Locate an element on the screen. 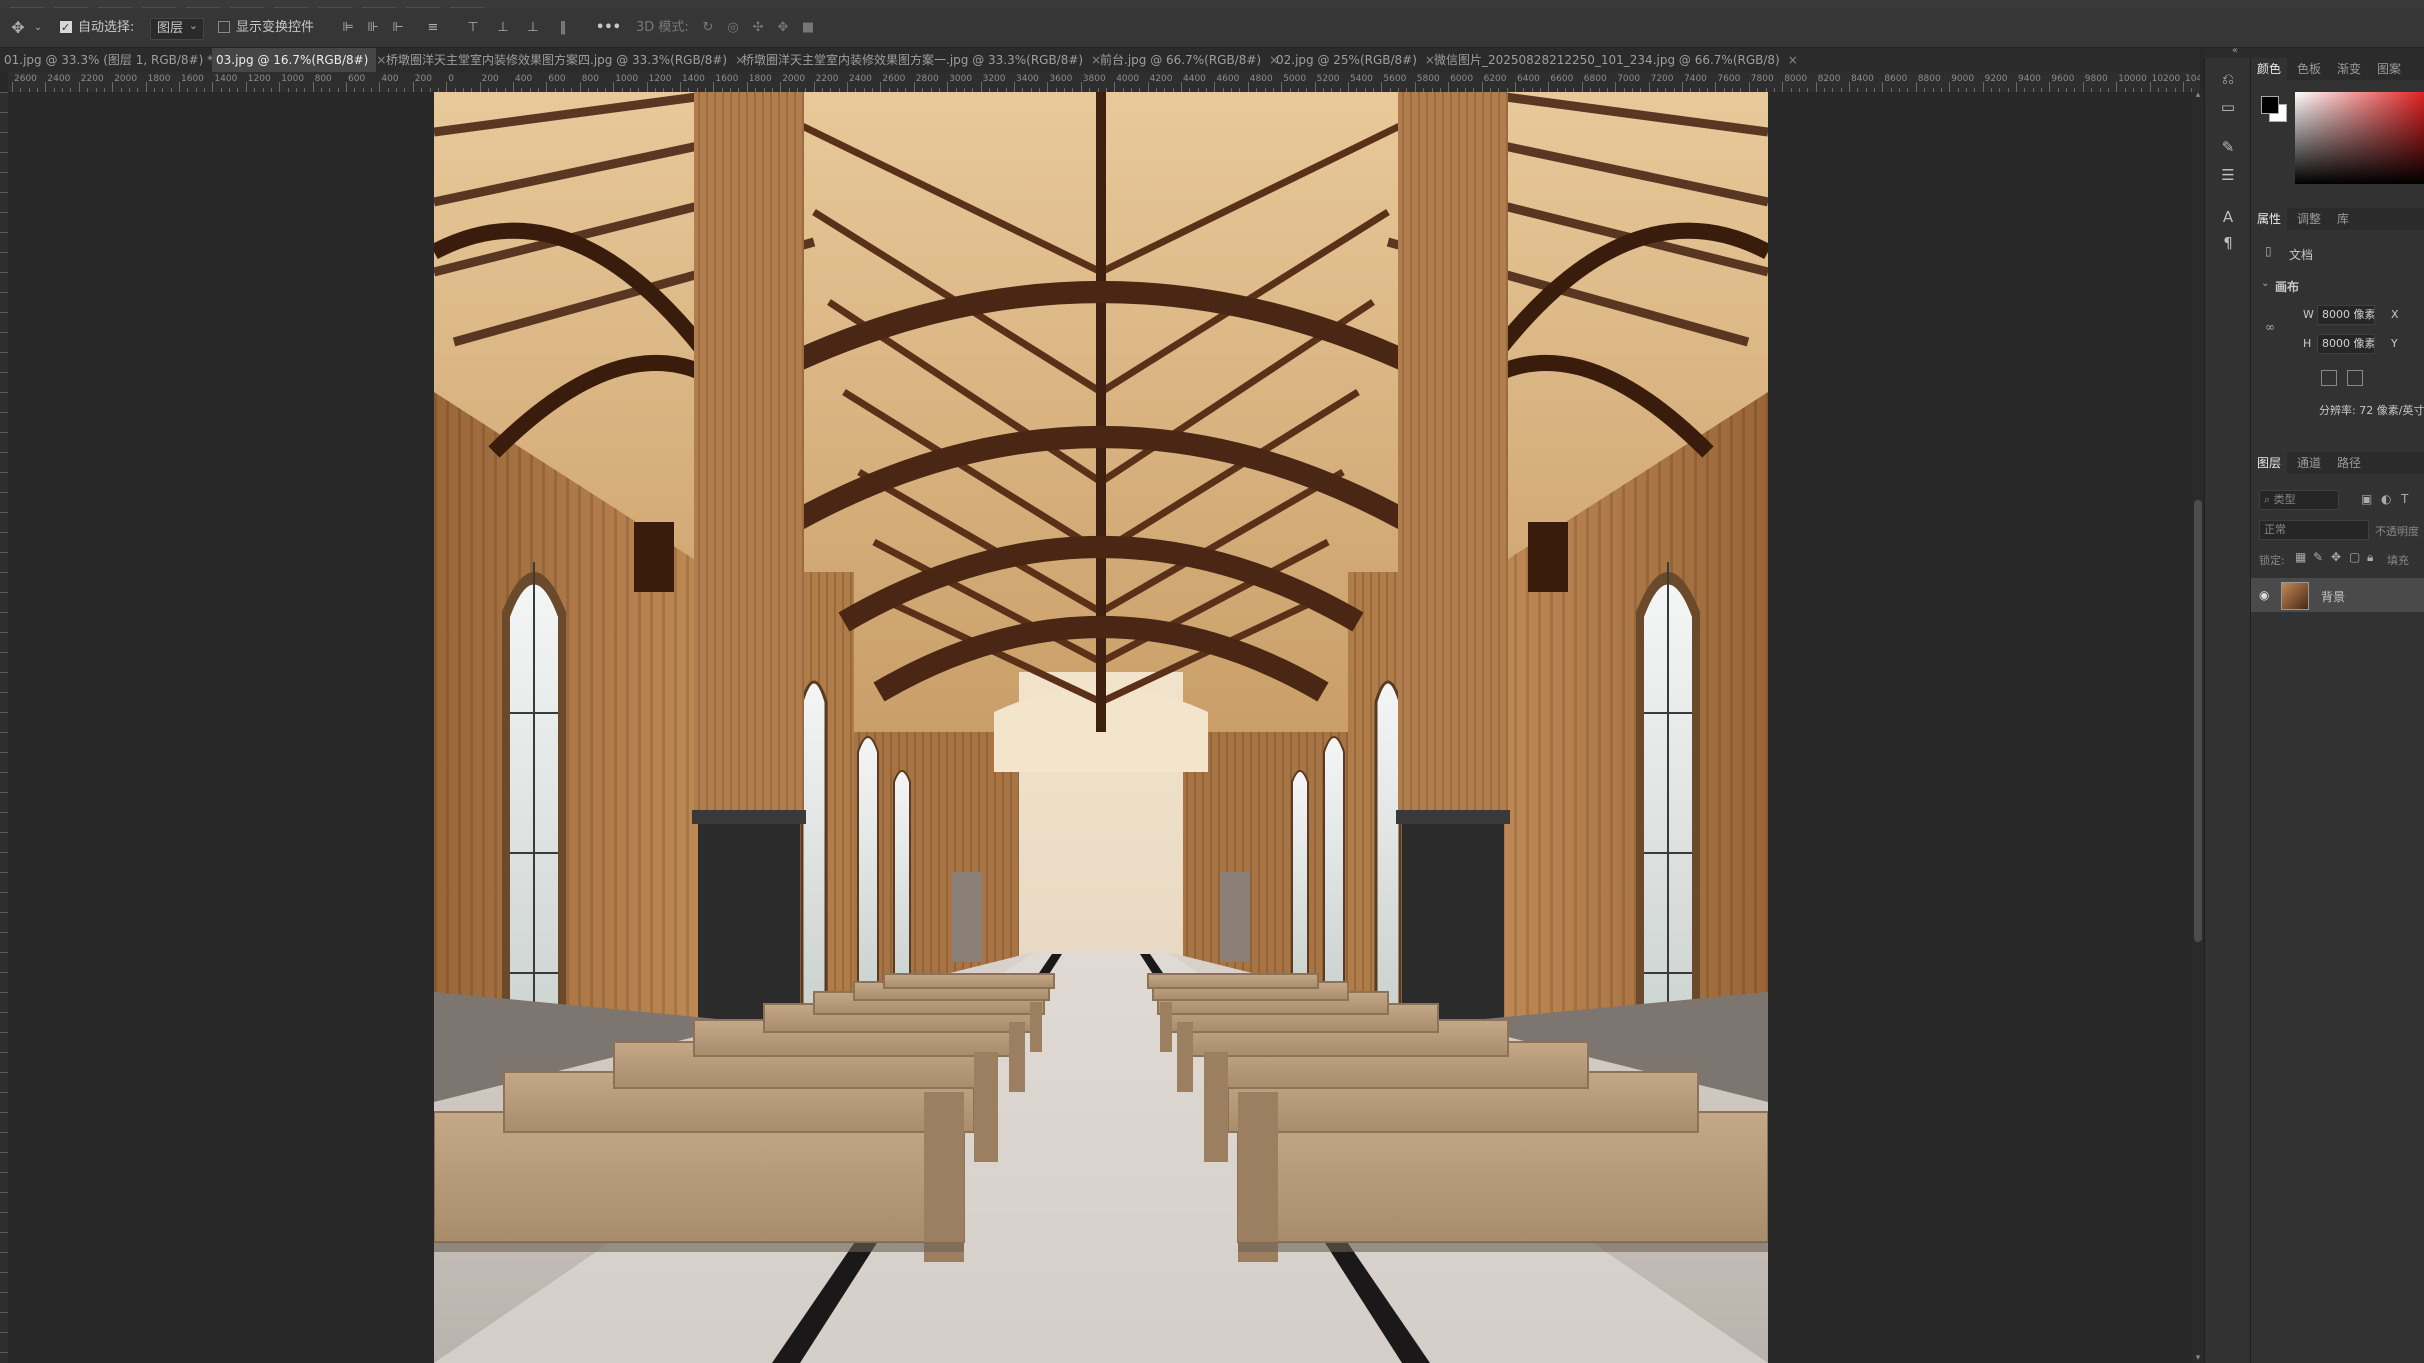  paragraph-icon: ¶ is located at coordinates (2228, 243).